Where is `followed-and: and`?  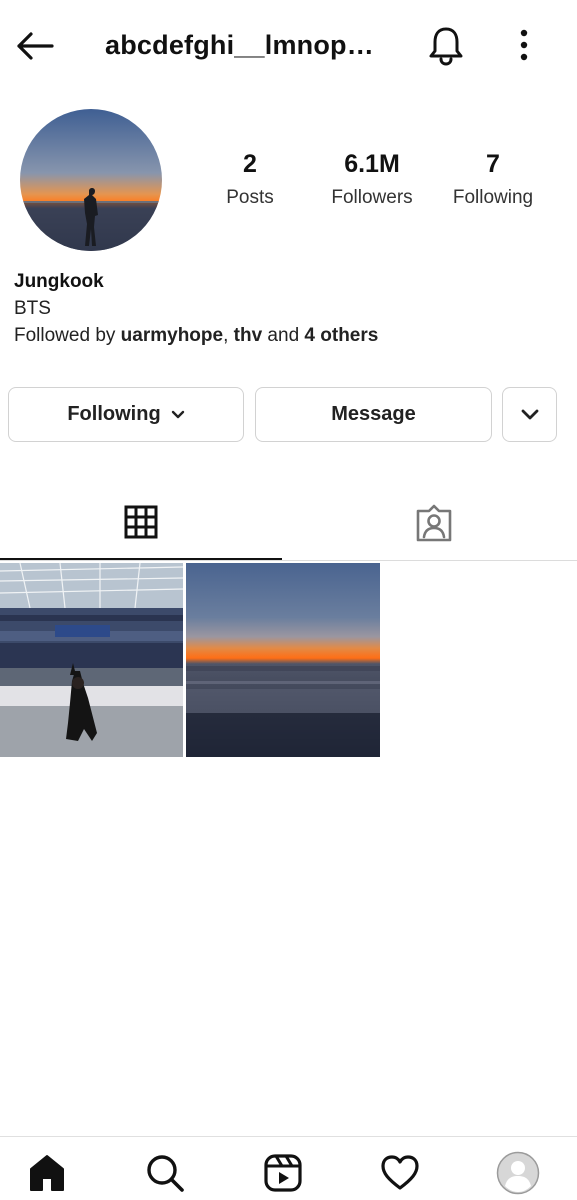
followed-and: and is located at coordinates (283, 335).